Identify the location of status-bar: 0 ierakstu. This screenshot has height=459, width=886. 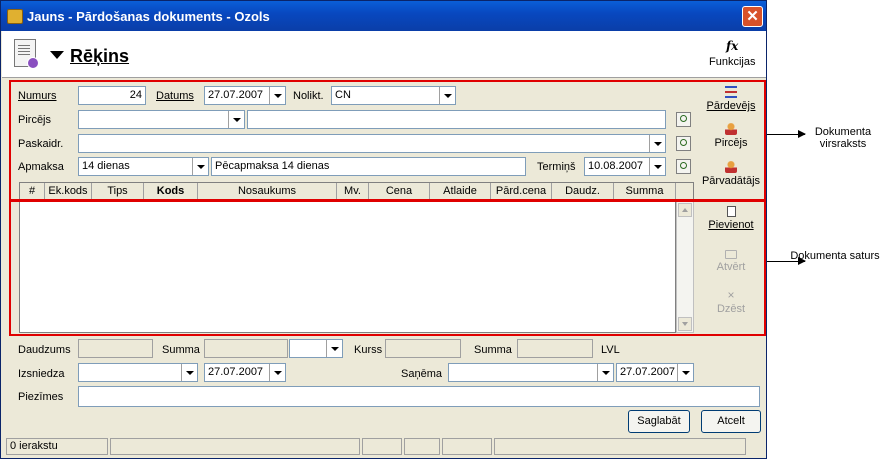
(384, 447).